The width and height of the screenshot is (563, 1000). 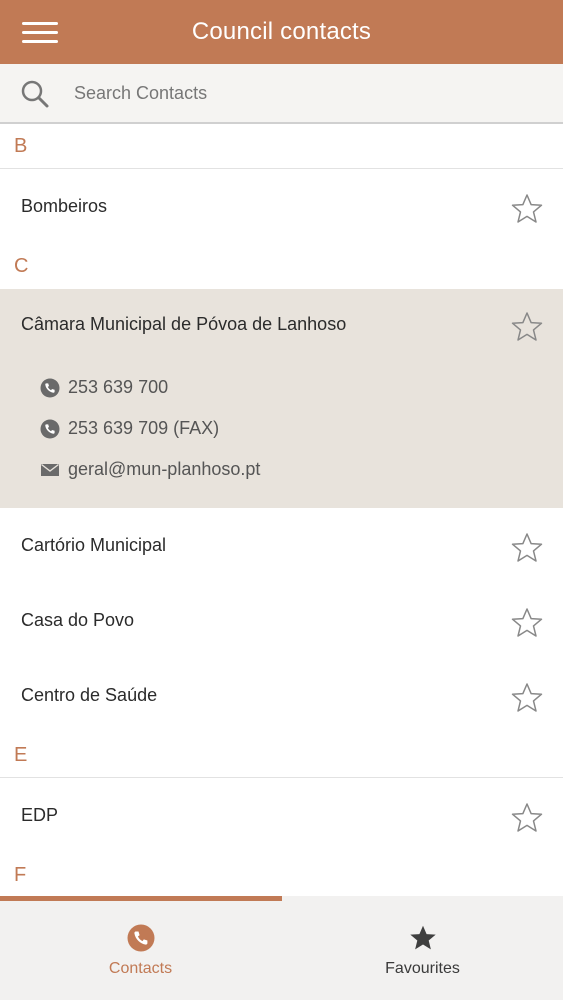 I want to click on contact-row: EDP, so click(x=281, y=815).